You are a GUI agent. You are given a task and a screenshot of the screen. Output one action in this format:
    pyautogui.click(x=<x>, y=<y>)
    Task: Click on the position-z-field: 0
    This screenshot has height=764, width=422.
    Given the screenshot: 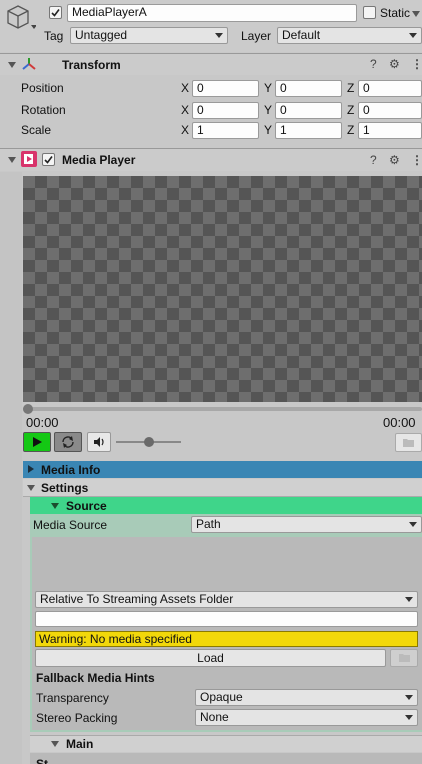 What is the action you would take?
    pyautogui.click(x=390, y=88)
    